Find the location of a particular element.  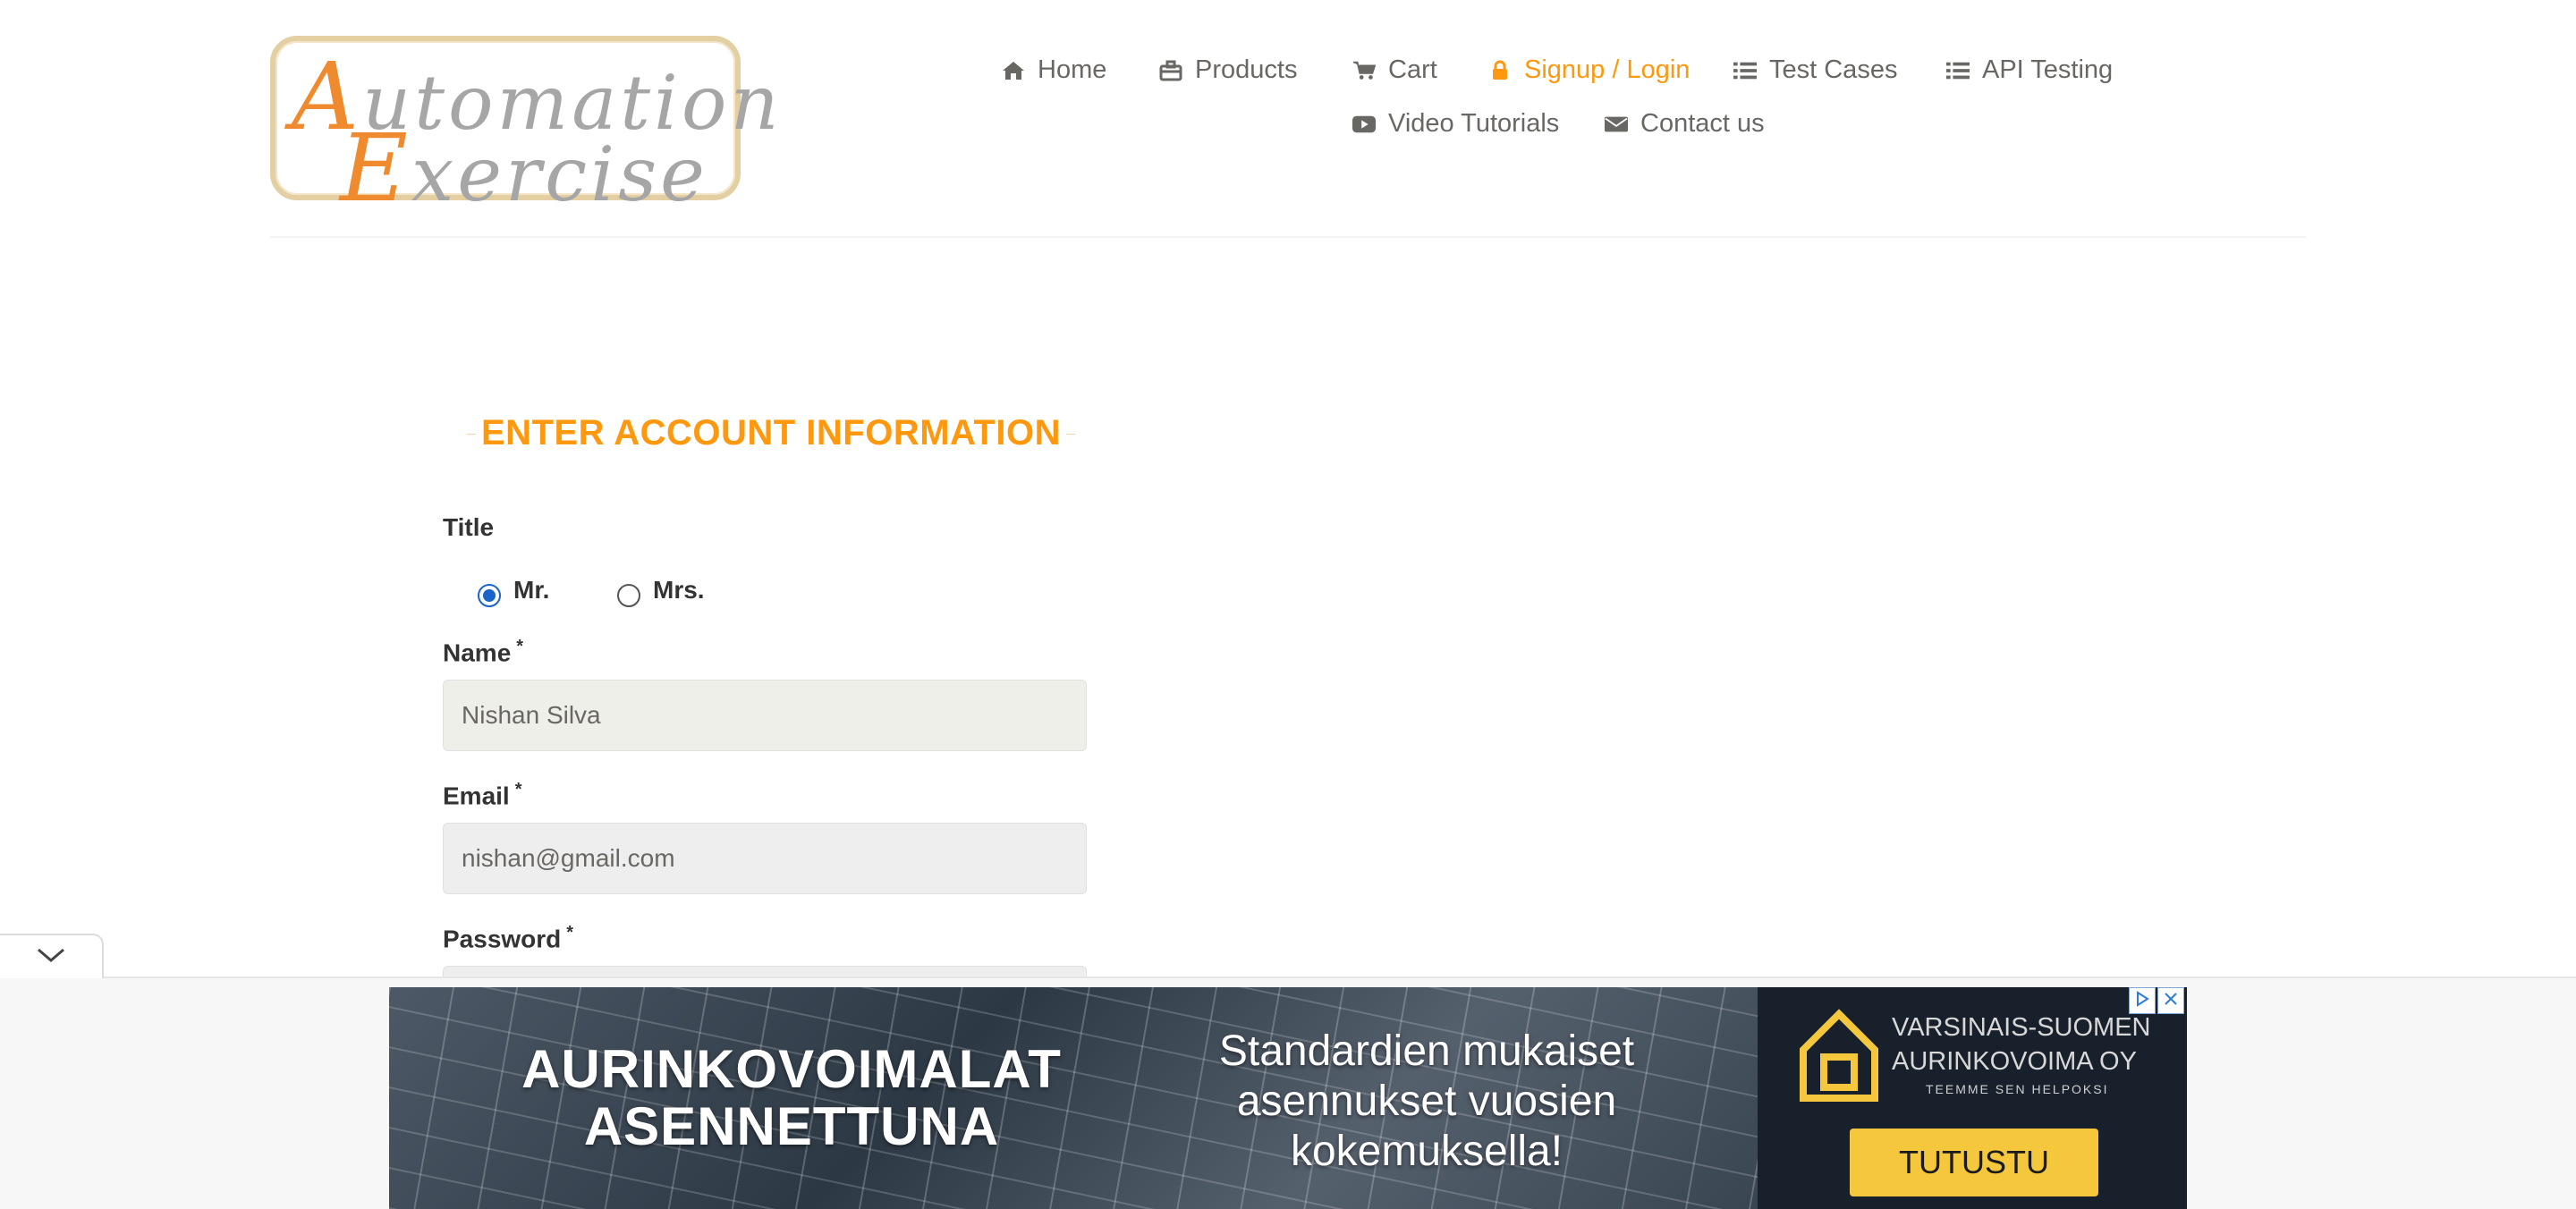

nav-api-testing-label: API Testing is located at coordinates (2048, 69).